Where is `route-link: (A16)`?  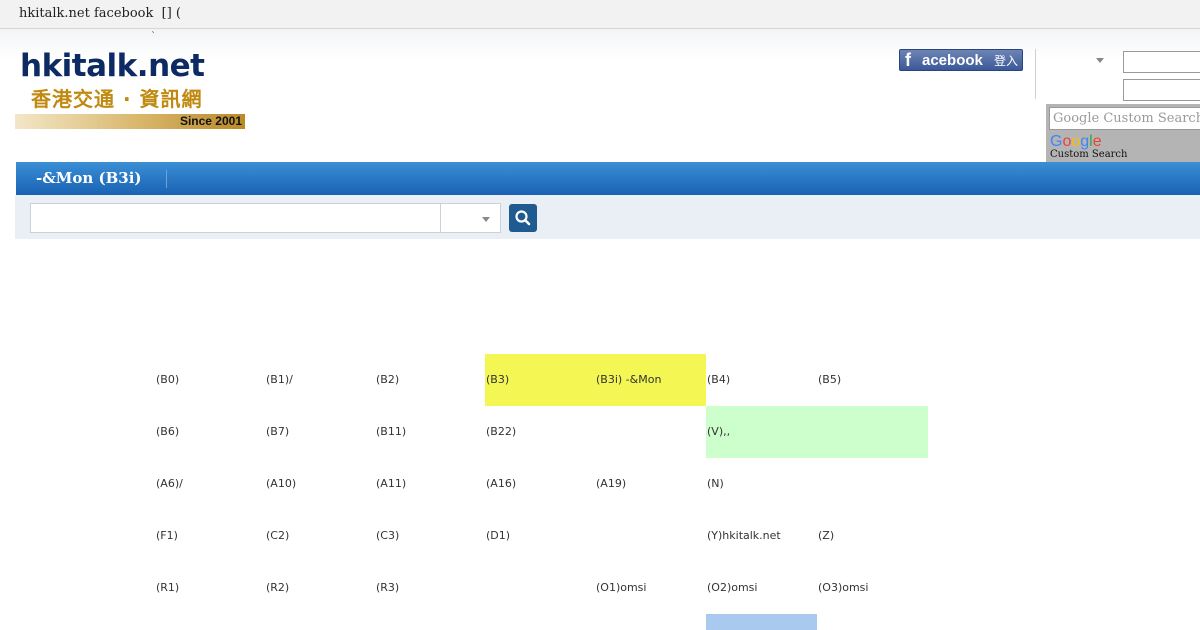 route-link: (A16) is located at coordinates (540, 484).